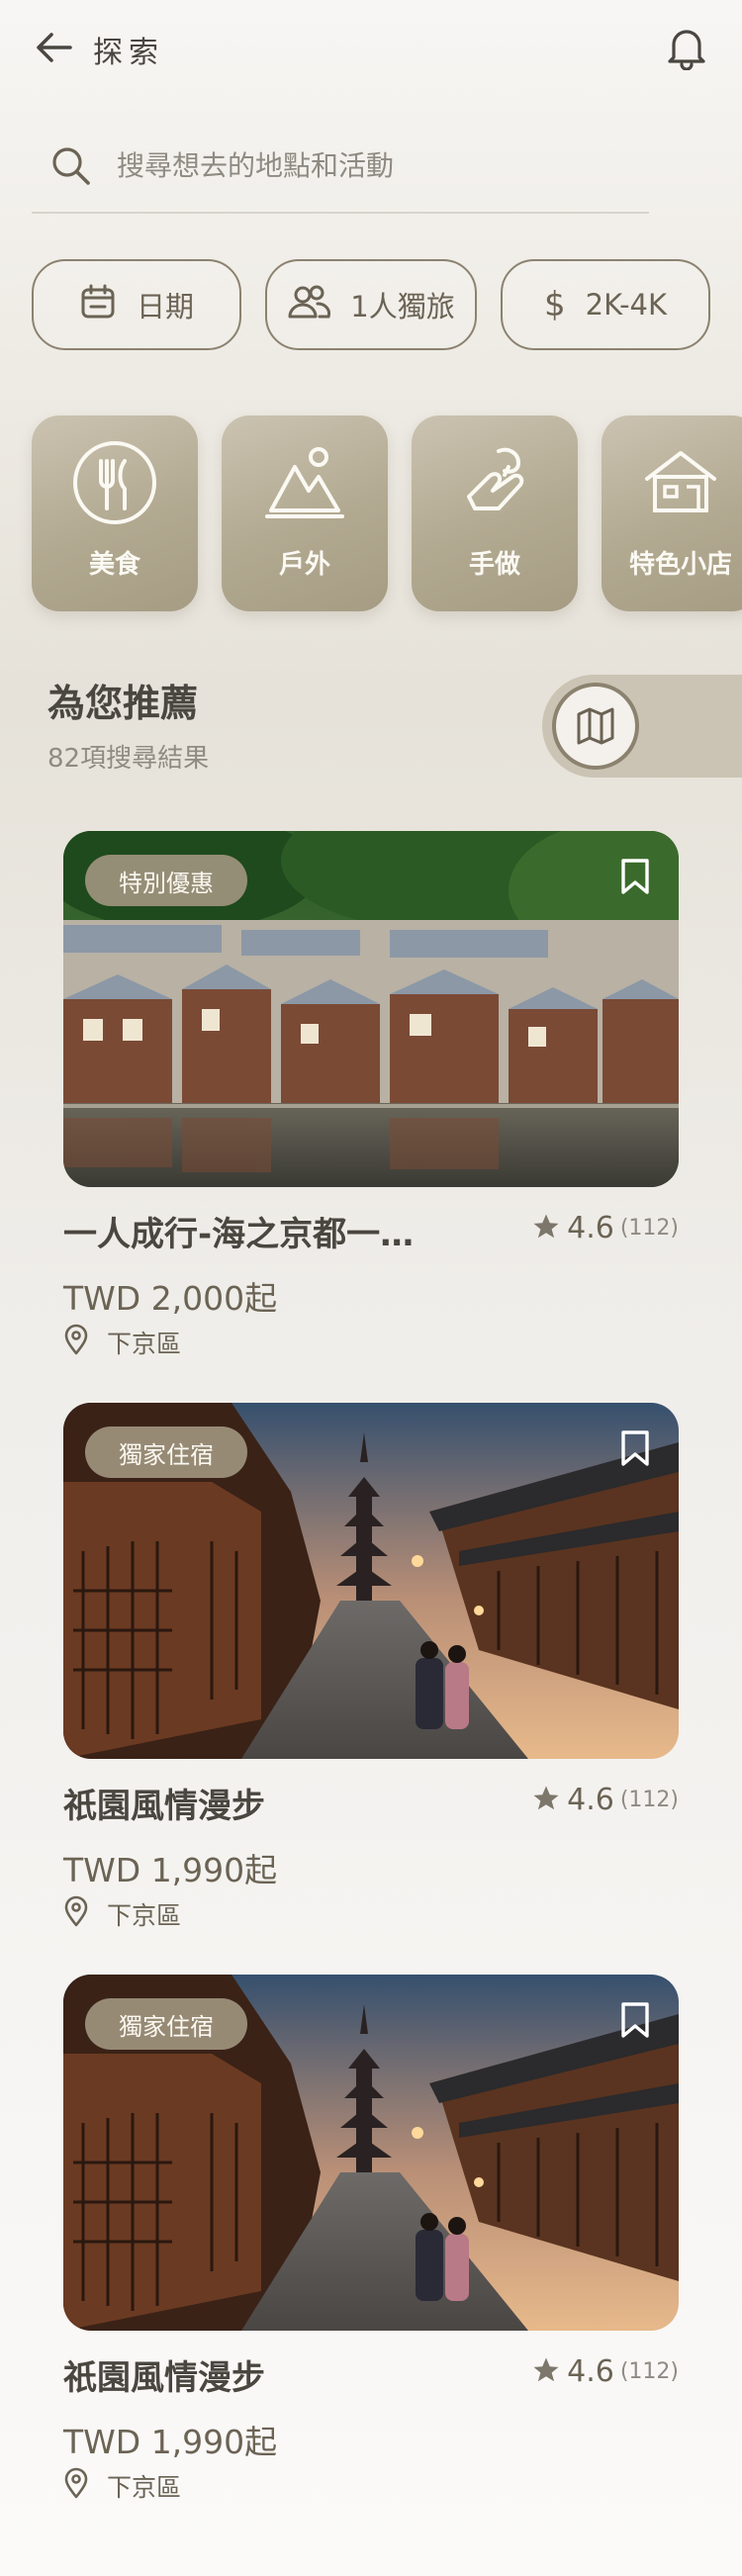 Image resolution: width=742 pixels, height=2576 pixels. I want to click on category-outdoor: 戶外, so click(305, 513).